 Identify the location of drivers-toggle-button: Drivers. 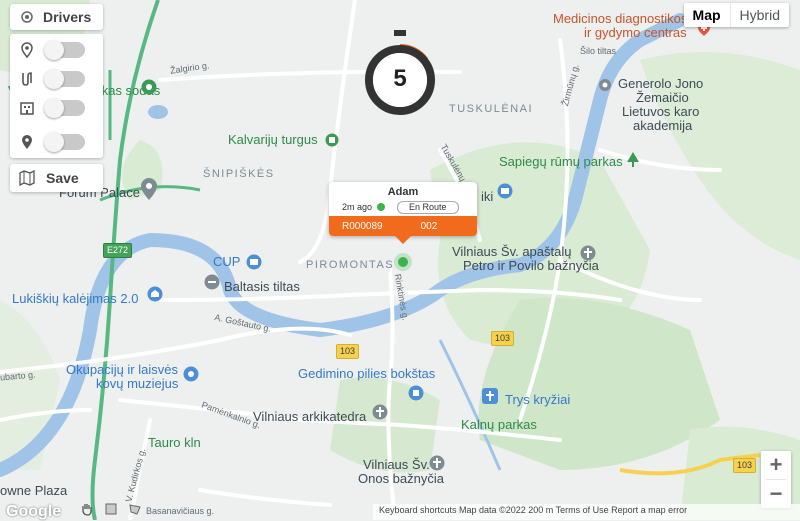
(56, 17).